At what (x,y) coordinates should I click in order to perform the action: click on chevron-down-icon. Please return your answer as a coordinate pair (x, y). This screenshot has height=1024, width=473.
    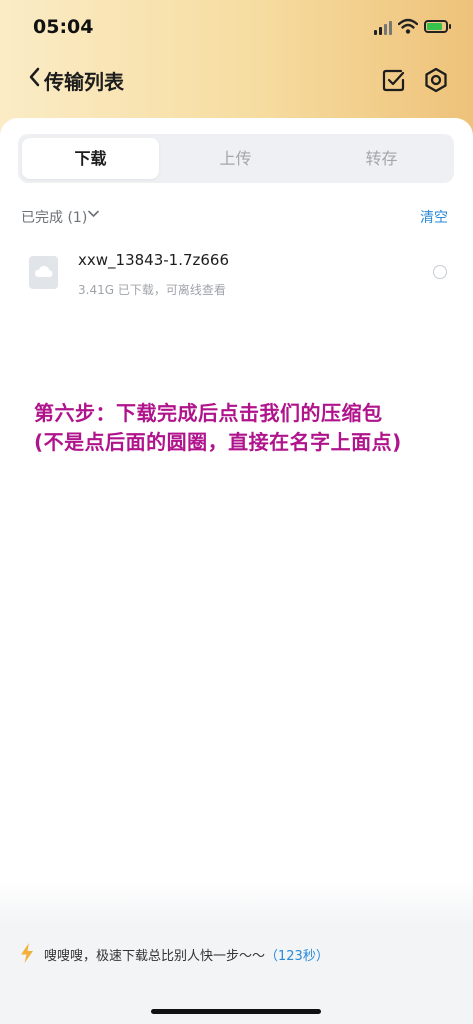
    Looking at the image, I should click on (93, 214).